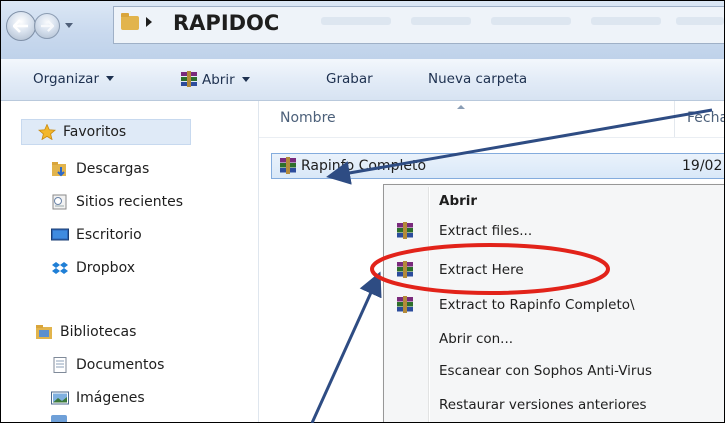 The height and width of the screenshot is (423, 725). I want to click on documents-icon, so click(60, 365).